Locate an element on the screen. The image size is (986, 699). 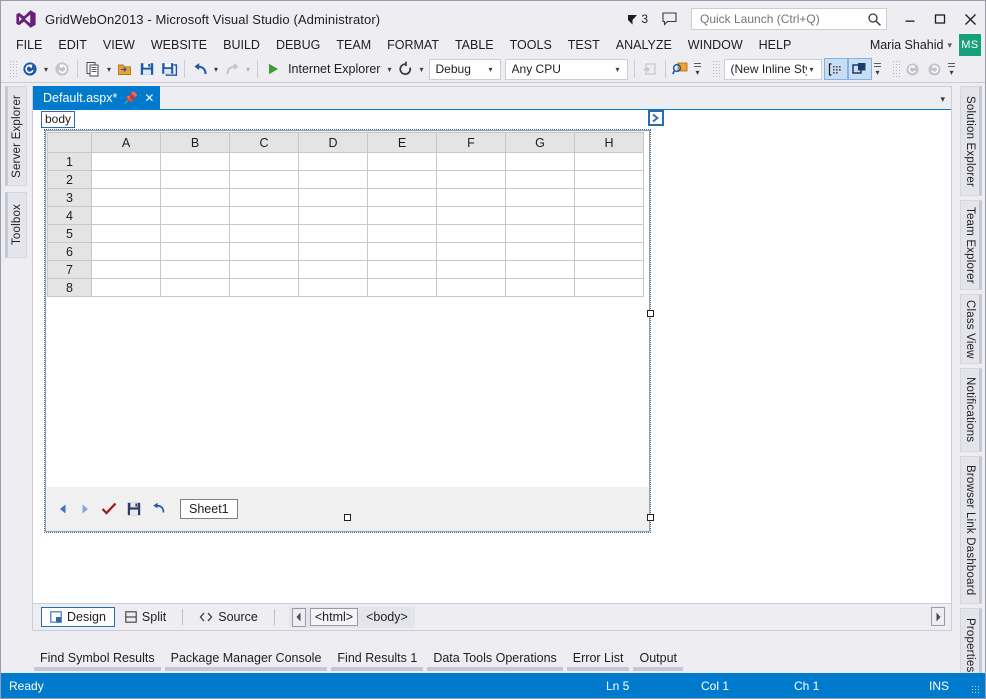
select-all-corner is located at coordinates (69, 142).